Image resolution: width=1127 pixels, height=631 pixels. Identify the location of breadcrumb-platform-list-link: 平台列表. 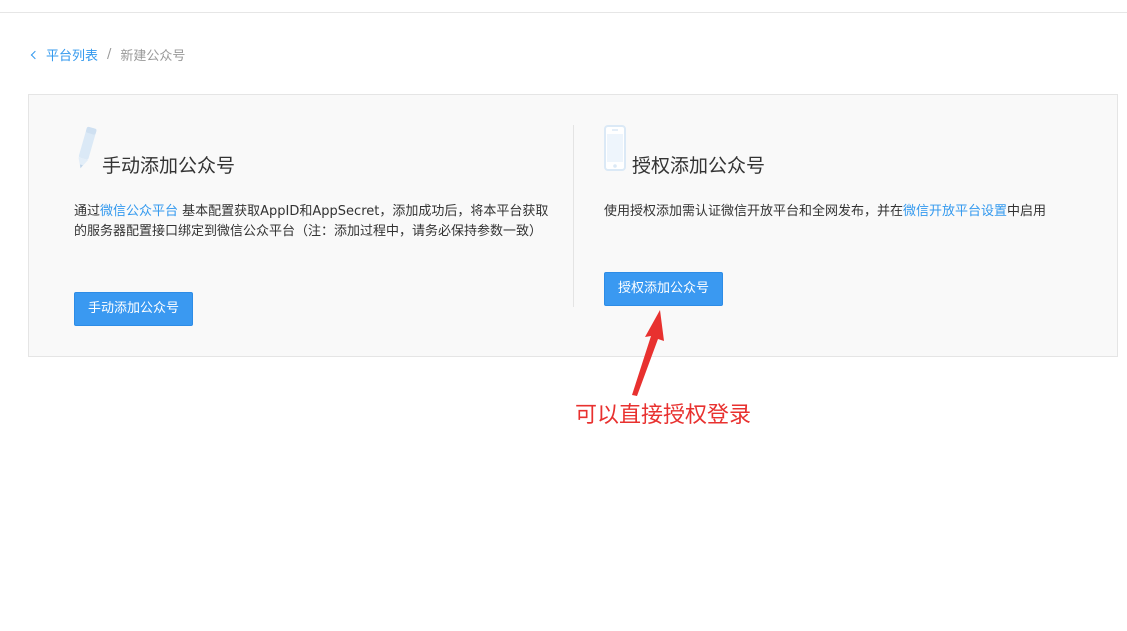
(72, 54).